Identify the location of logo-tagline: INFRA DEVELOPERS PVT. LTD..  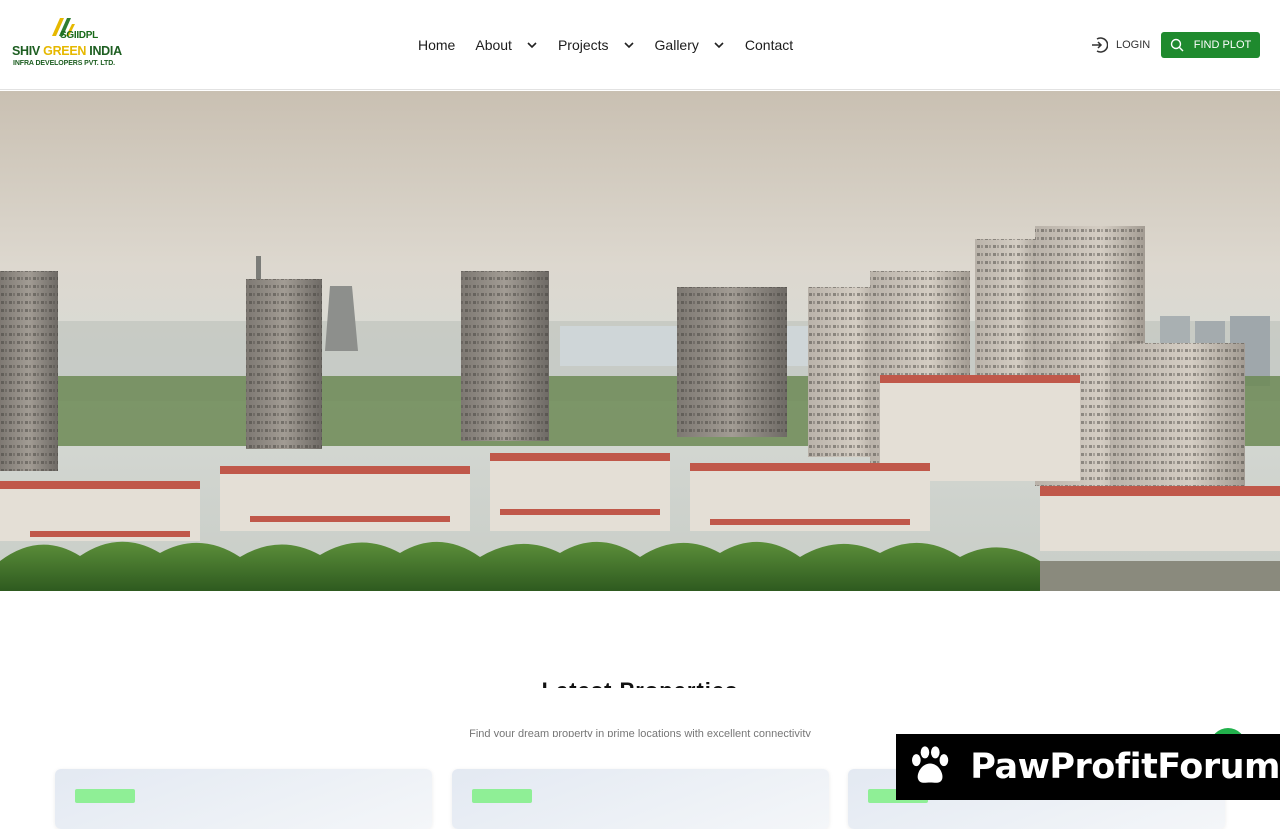
(64, 63).